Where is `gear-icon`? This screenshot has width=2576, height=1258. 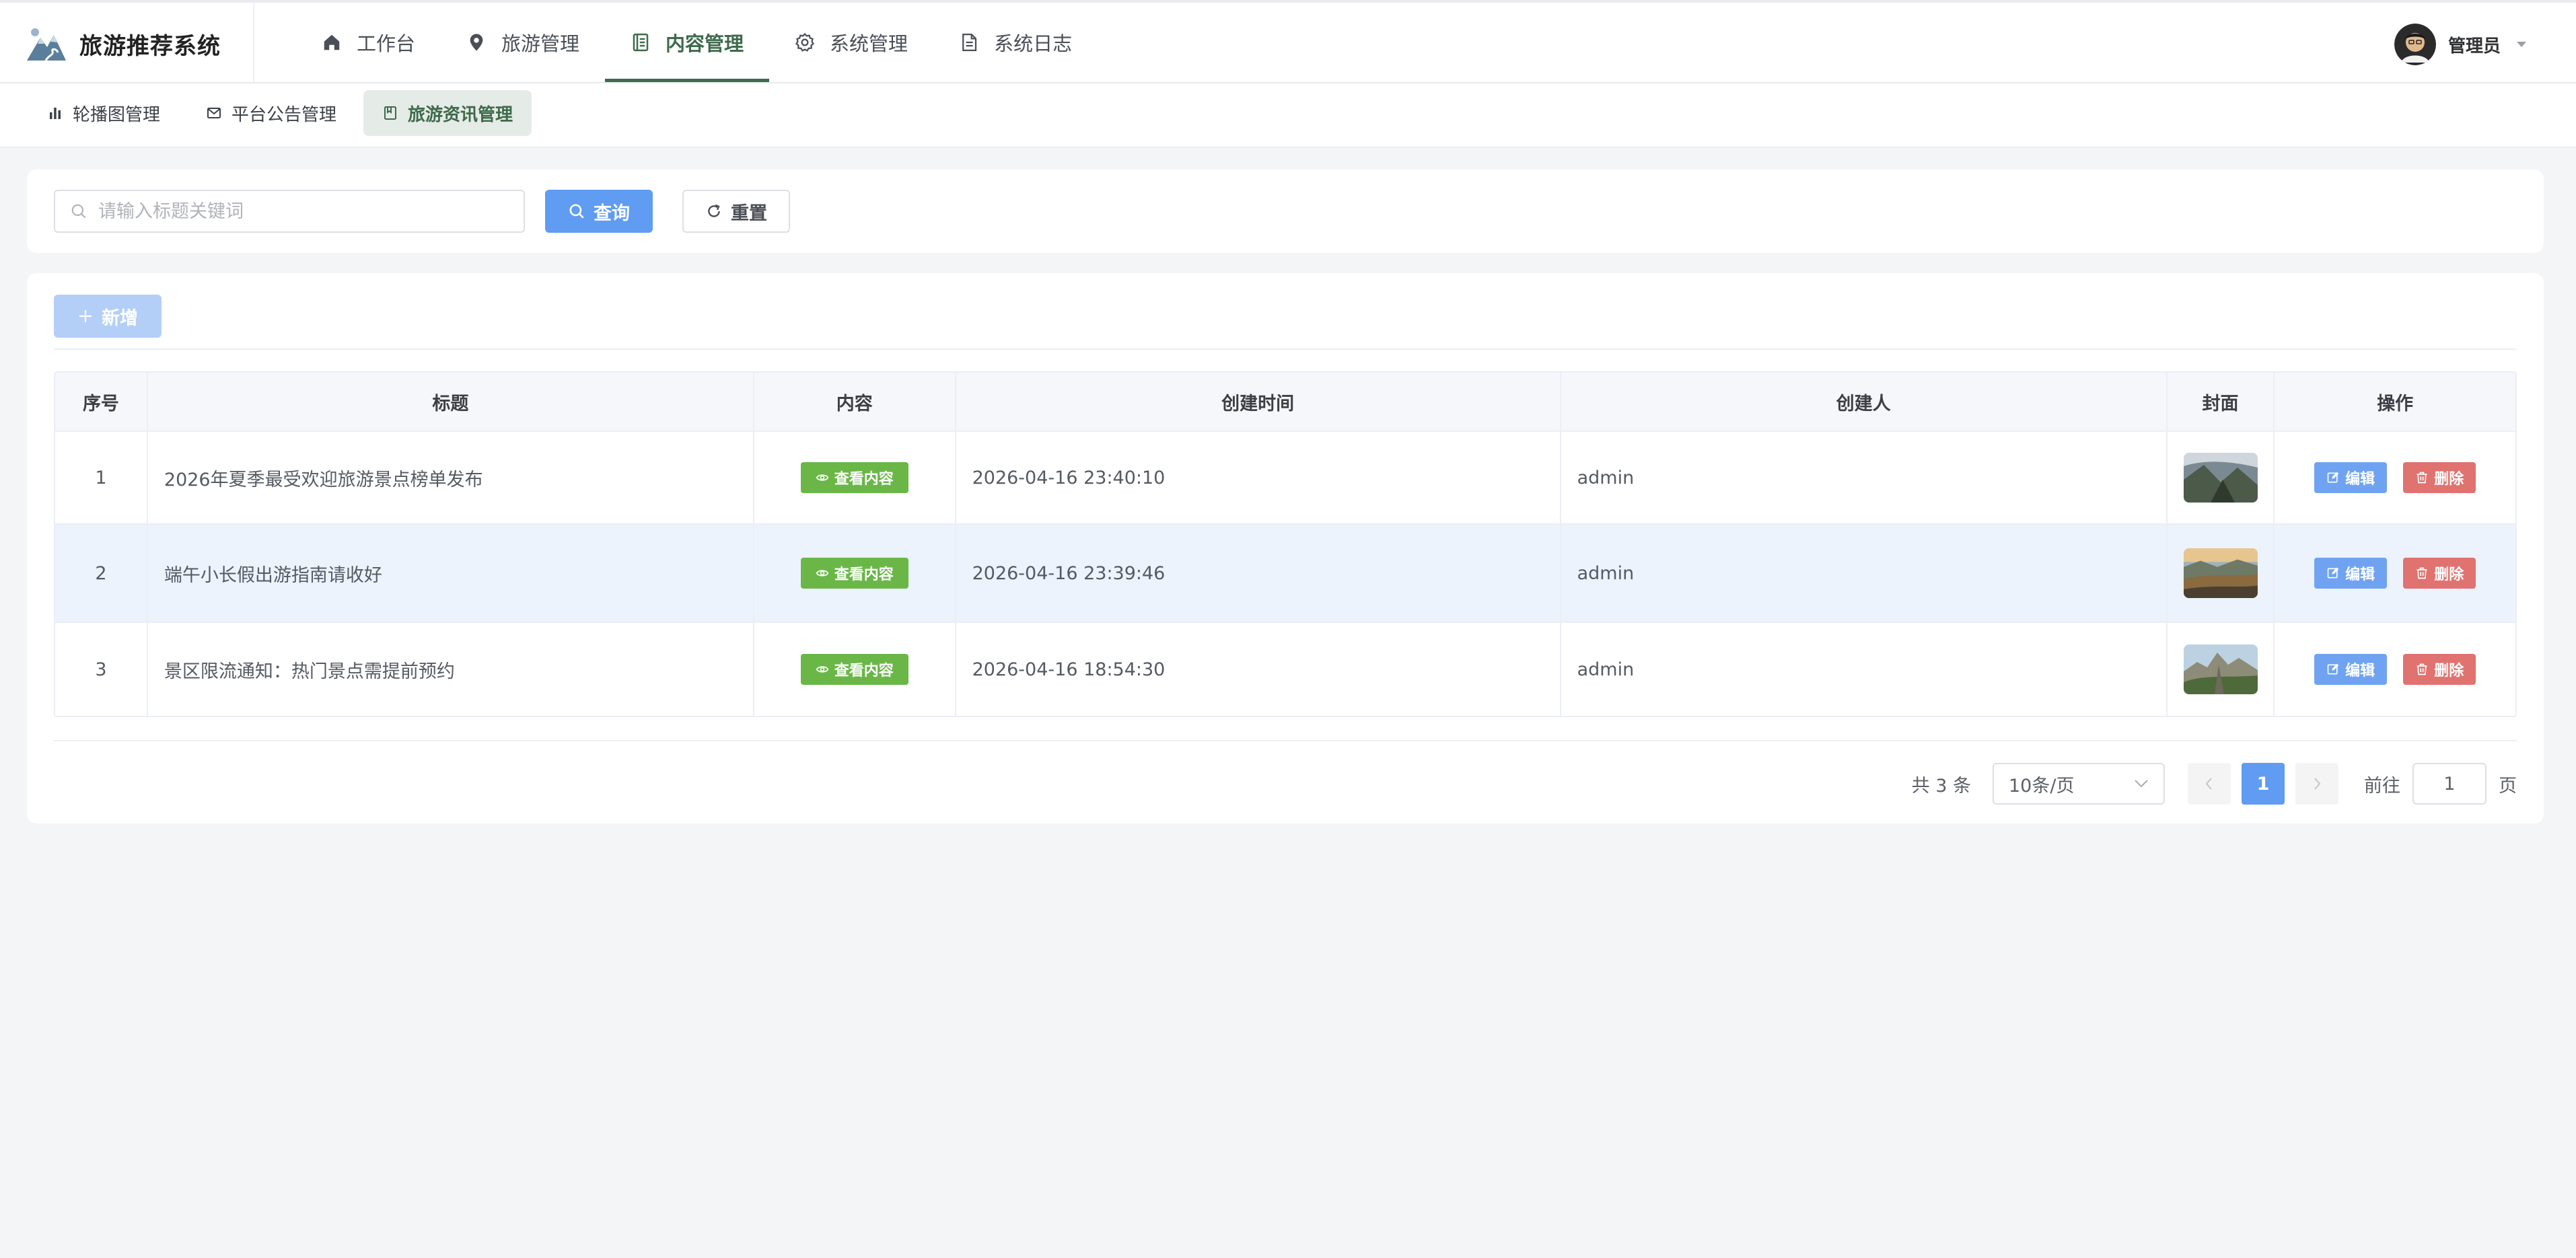 gear-icon is located at coordinates (805, 42).